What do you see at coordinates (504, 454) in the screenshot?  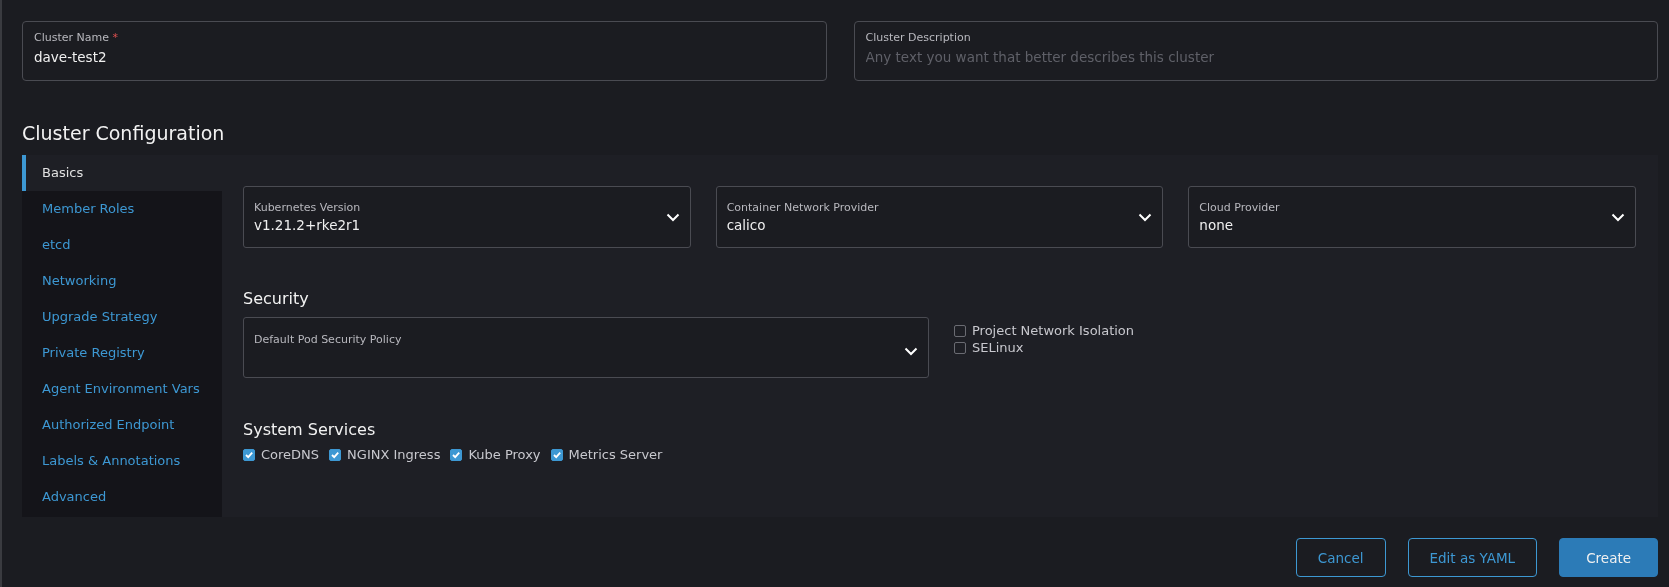 I see `checkbox-label: Kube Proxy` at bounding box center [504, 454].